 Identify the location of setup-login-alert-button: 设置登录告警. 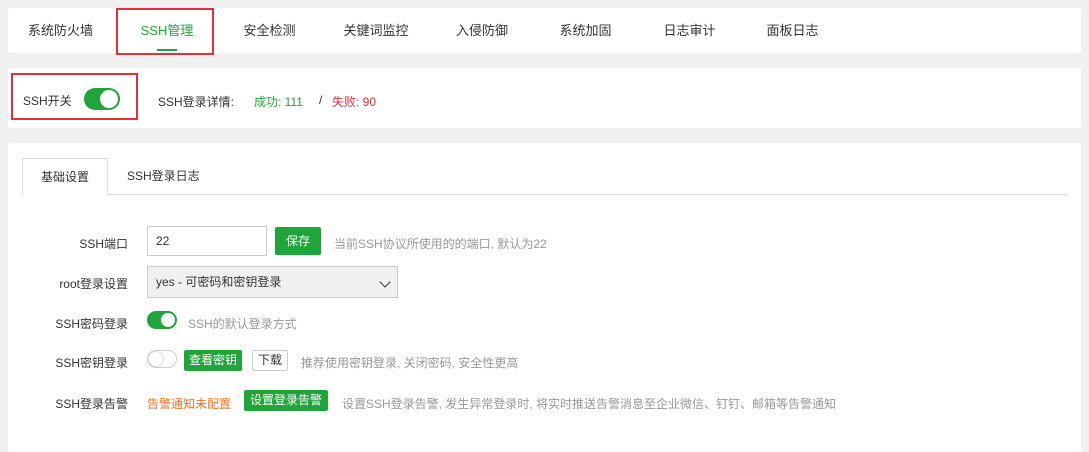
(286, 400).